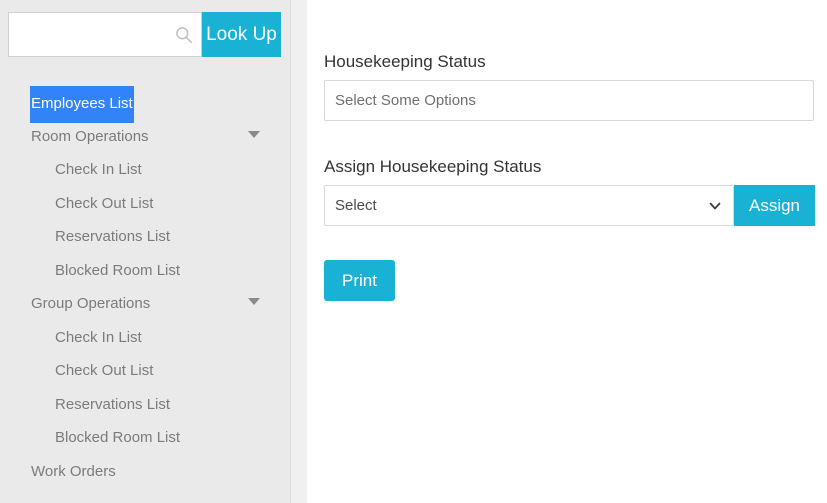 The image size is (827, 503). Describe the element at coordinates (91, 303) in the screenshot. I see `sidebar-item-label: Group Operations` at that location.